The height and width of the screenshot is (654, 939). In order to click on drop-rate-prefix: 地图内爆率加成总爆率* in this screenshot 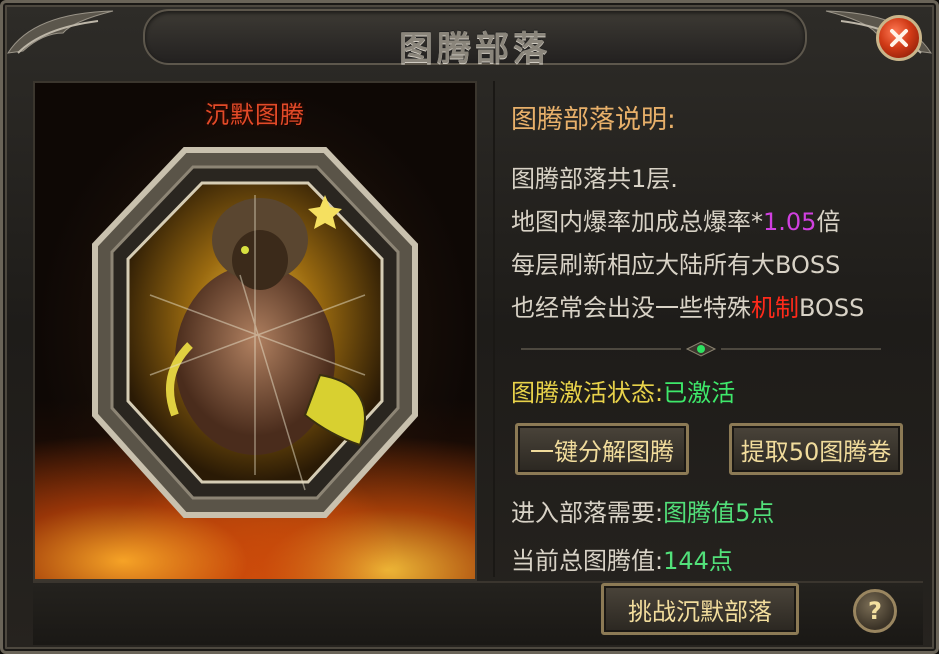, I will do `click(637, 222)`.